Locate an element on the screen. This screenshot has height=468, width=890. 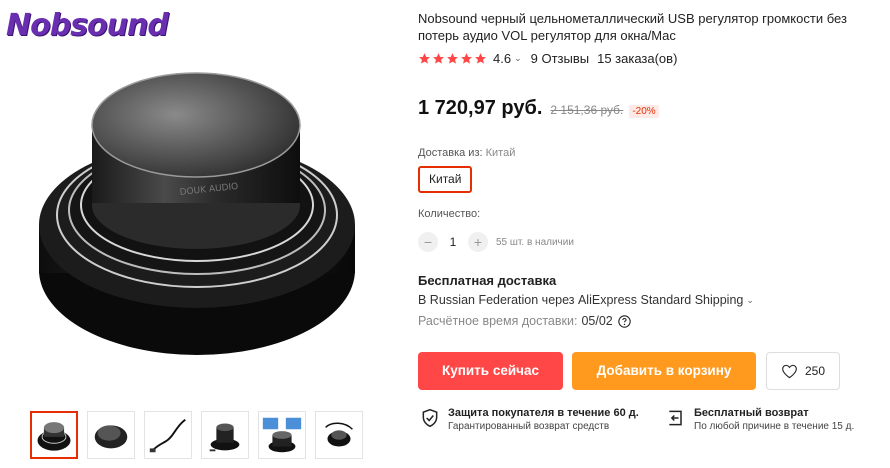
ship-from: Доставка из: Китай is located at coordinates (466, 153).